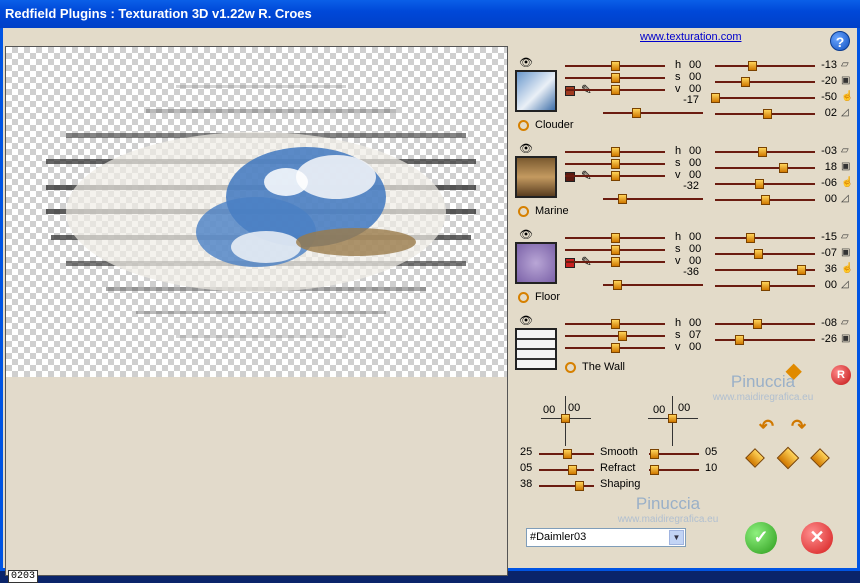 The width and height of the screenshot is (860, 583). Describe the element at coordinates (766, 426) in the screenshot. I see `rotate-left-icon: ↶` at that location.